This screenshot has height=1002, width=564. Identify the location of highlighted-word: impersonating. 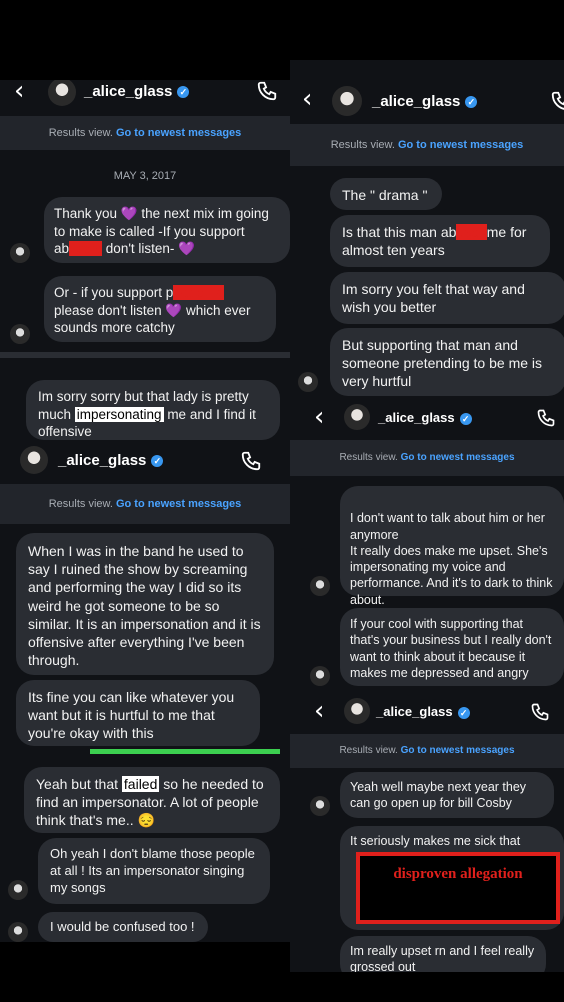
(119, 414).